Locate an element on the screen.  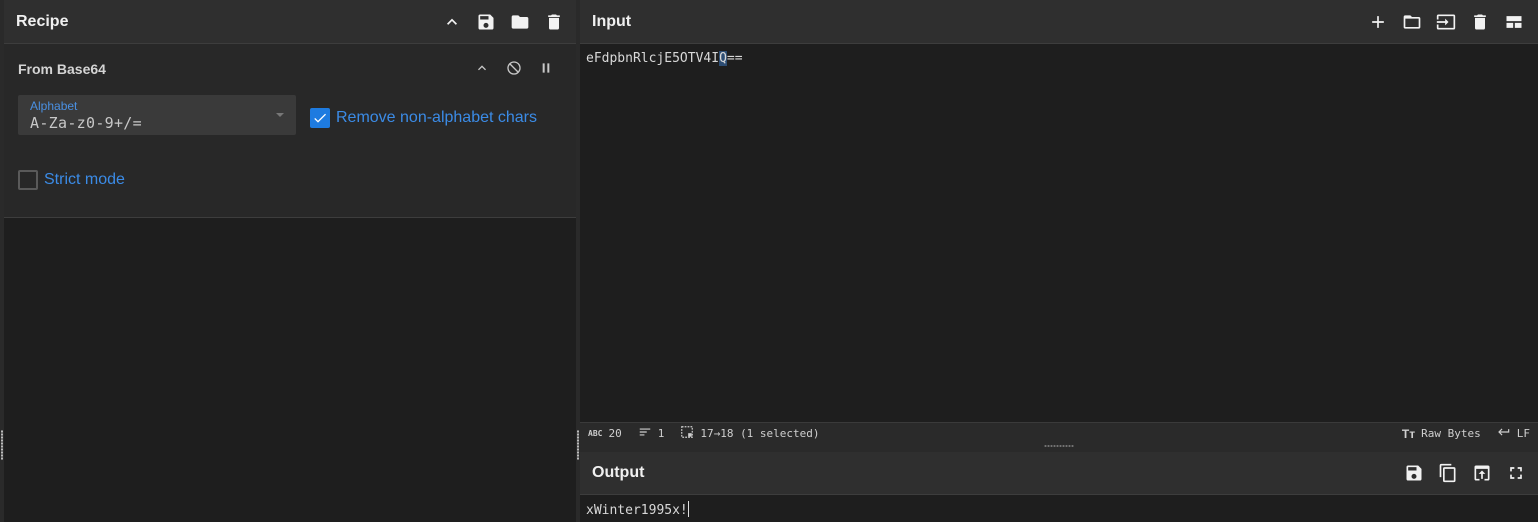
clear-input-trash-icon is located at coordinates (1480, 22).